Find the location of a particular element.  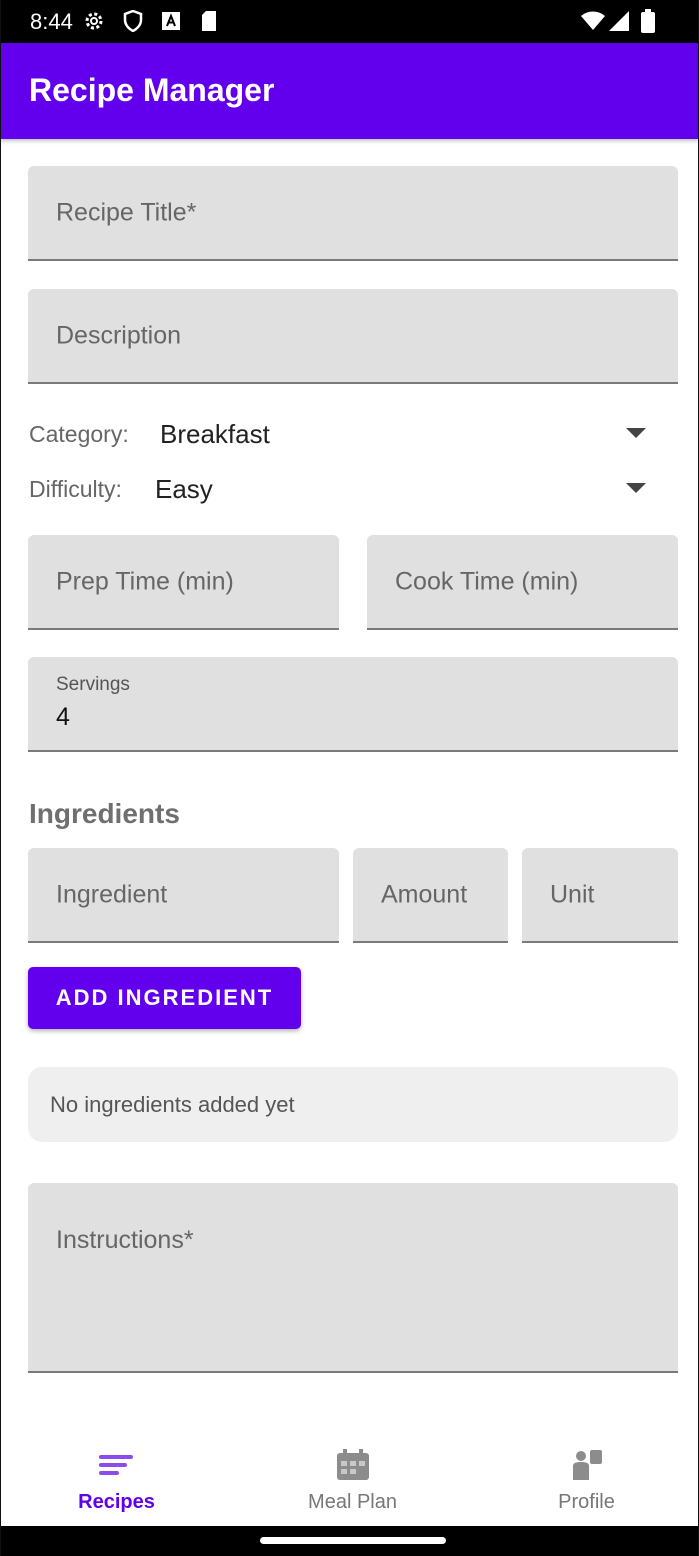

ingredients-heading: Ingredients is located at coordinates (104, 813).